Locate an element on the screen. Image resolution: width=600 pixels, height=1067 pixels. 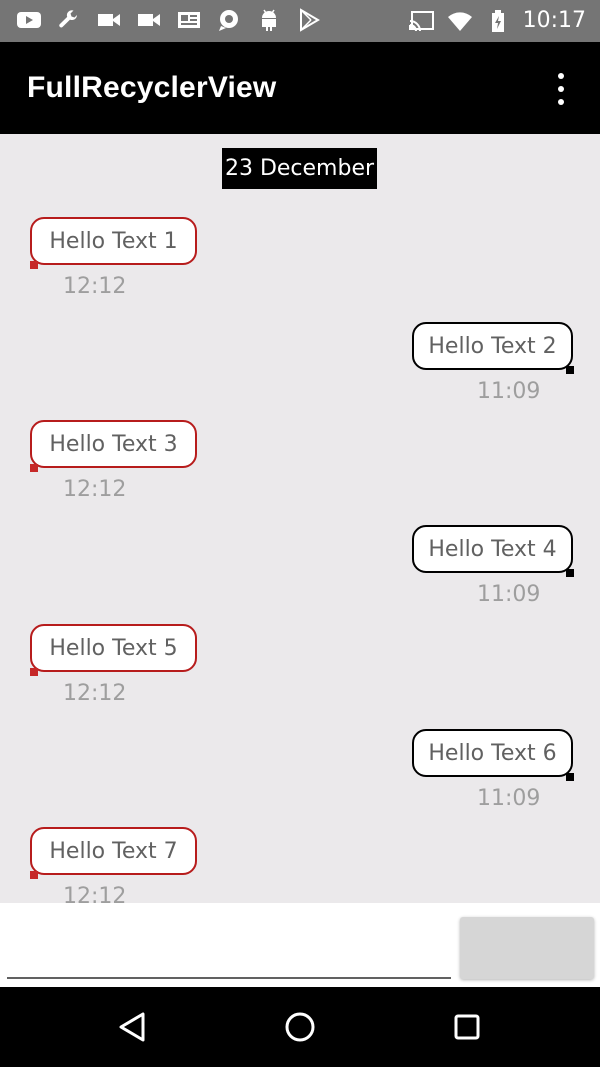
message-bubble-outgoing: Hello Text 4 is located at coordinates (492, 549).